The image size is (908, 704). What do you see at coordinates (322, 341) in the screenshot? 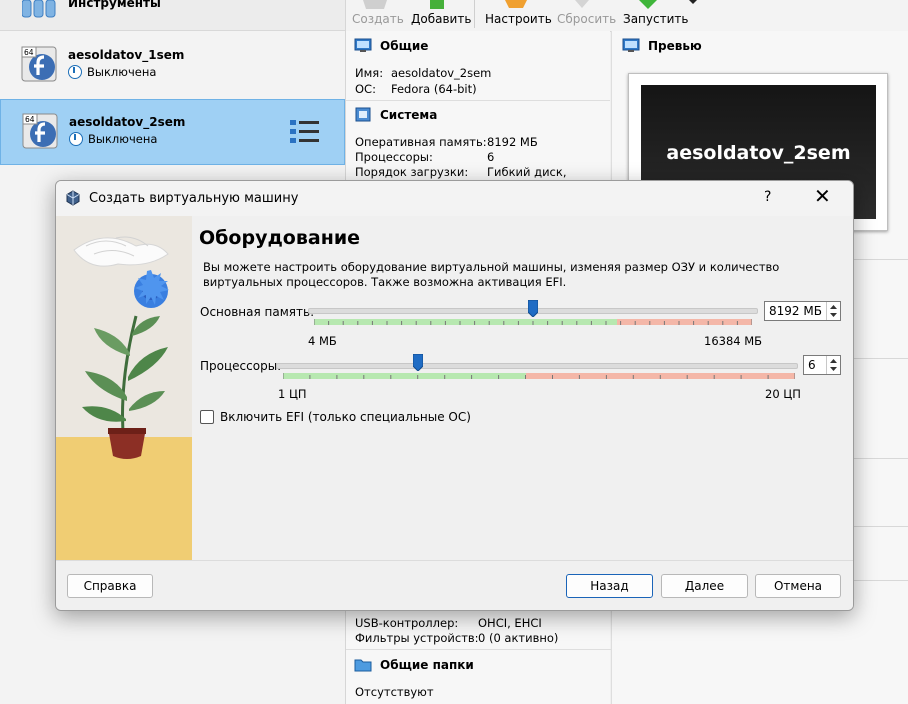
I see `memory-min-label: 4 МБ` at bounding box center [322, 341].